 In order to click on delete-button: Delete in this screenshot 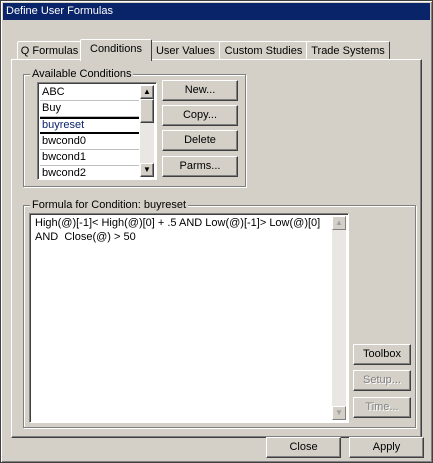, I will do `click(200, 140)`.